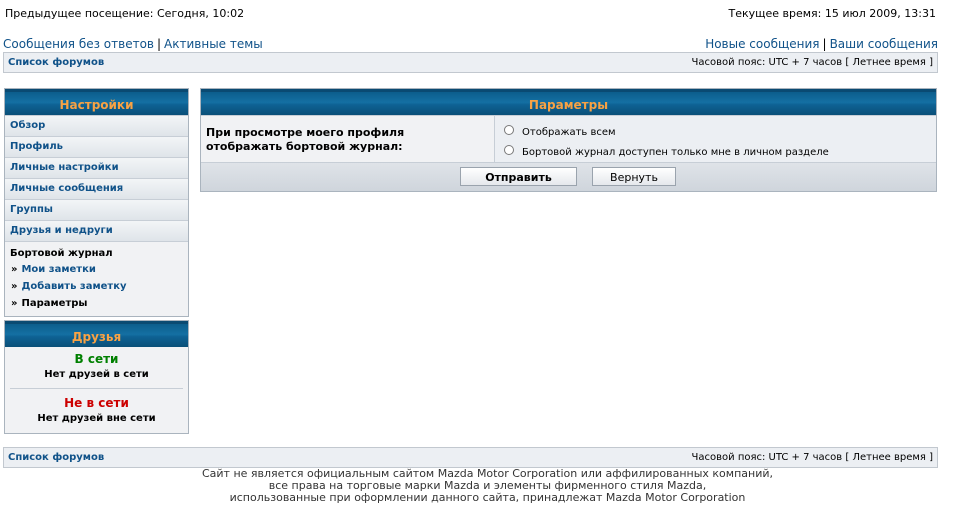  I want to click on new-posts-link: Новые сообщения, so click(762, 44).